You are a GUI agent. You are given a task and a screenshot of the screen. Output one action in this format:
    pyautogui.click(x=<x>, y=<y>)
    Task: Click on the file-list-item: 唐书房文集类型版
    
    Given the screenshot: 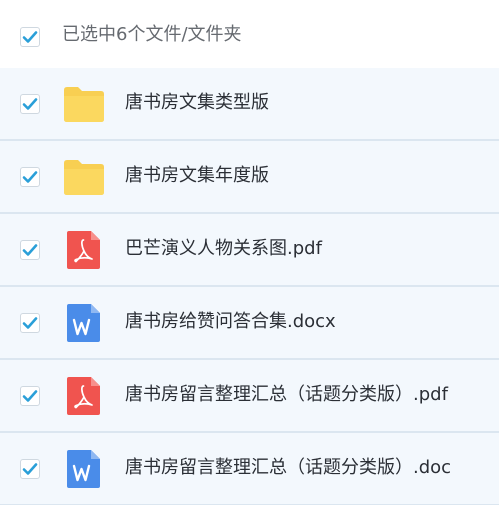 What is the action you would take?
    pyautogui.click(x=249, y=104)
    